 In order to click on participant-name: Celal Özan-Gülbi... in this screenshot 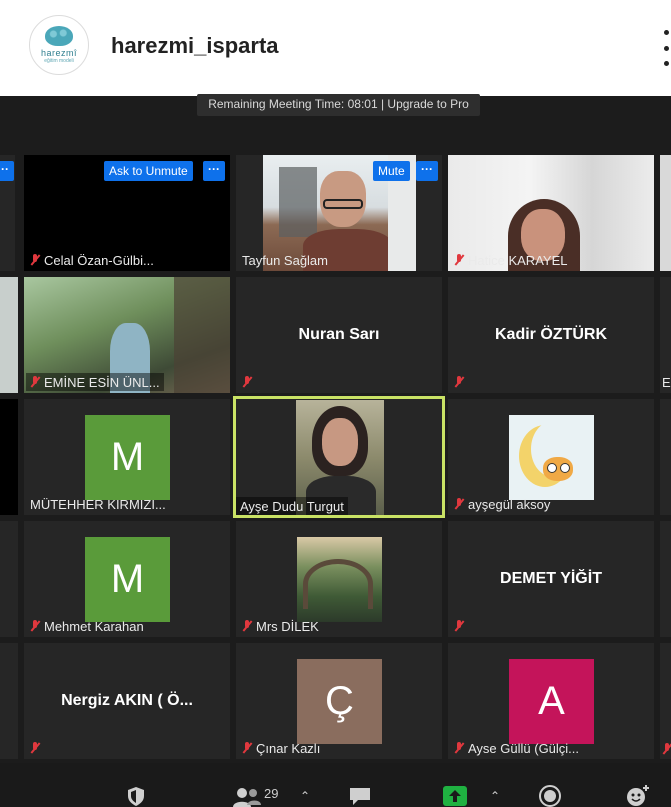, I will do `click(99, 260)`.